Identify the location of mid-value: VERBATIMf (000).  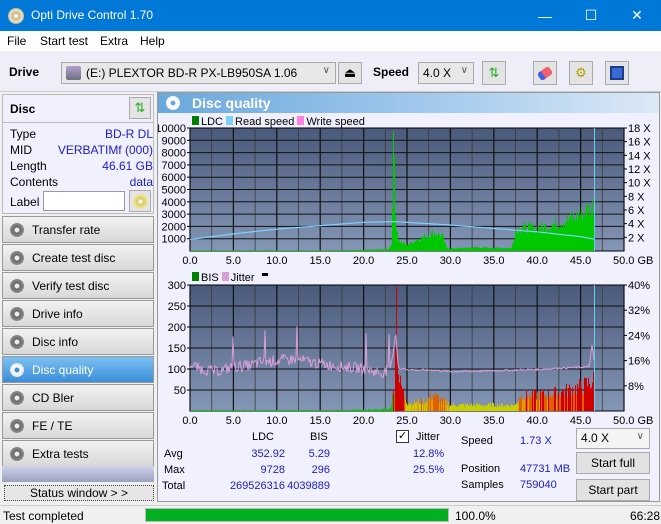
(105, 150).